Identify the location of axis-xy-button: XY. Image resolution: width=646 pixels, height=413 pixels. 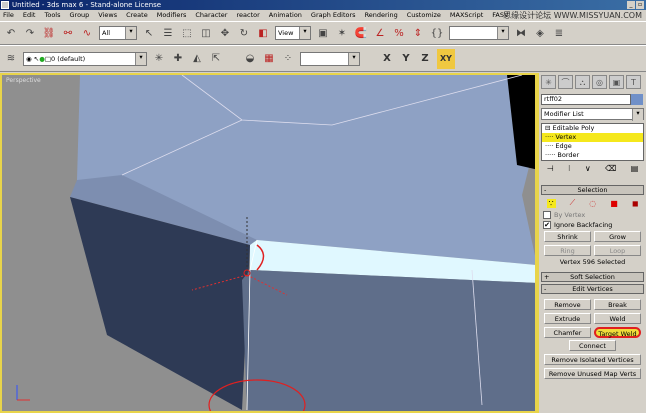
(446, 58).